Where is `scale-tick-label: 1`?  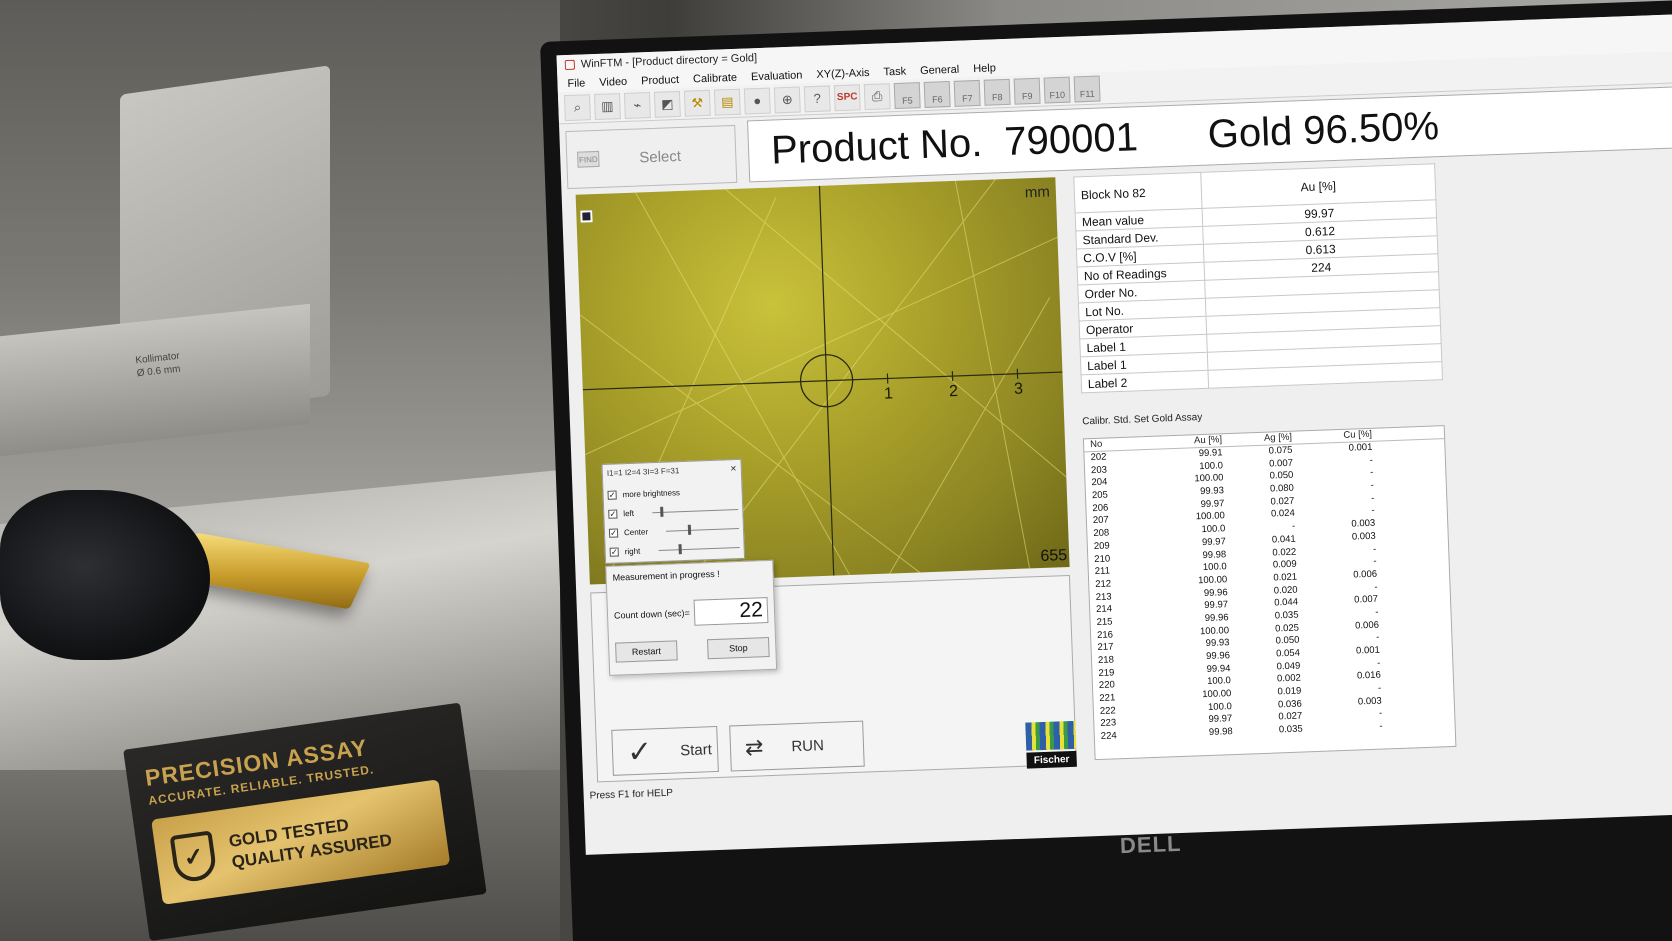 scale-tick-label: 1 is located at coordinates (889, 393).